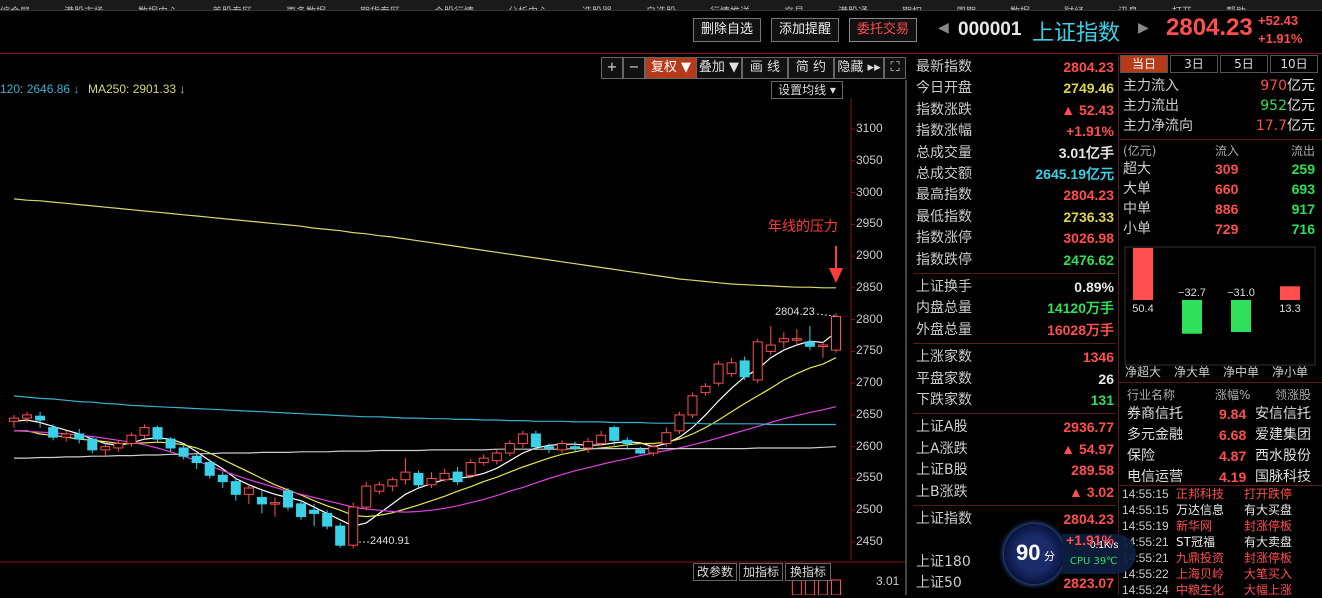 This screenshot has width=1322, height=598. What do you see at coordinates (719, 68) in the screenshot?
I see `overlay-menu: 叠加 ▼` at bounding box center [719, 68].